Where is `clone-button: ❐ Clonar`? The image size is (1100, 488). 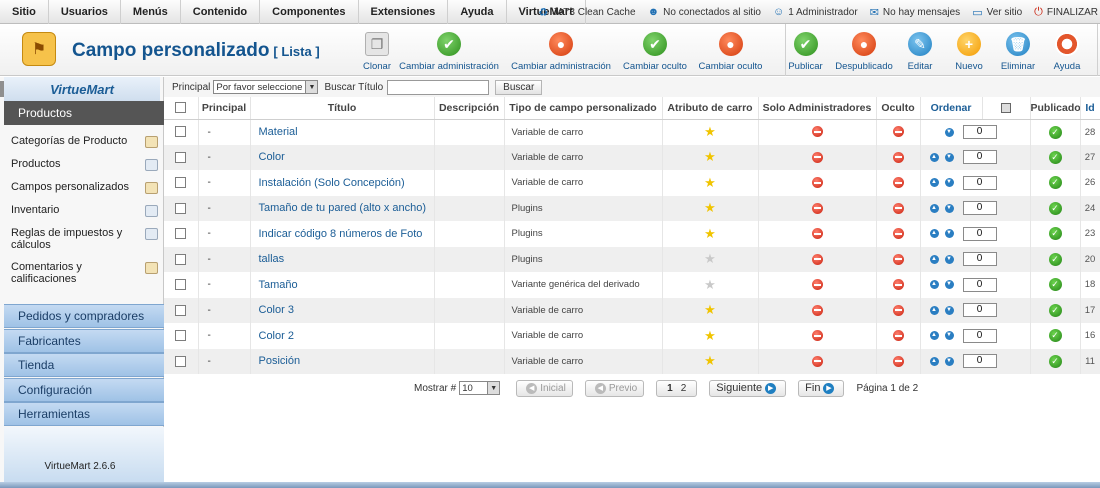
clone-button: ❐ Clonar is located at coordinates (377, 50).